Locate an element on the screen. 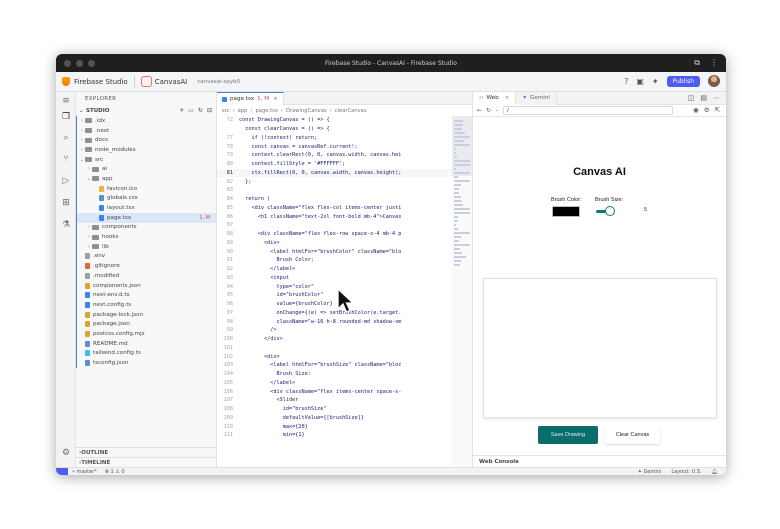  code-line: 100 </div> is located at coordinates (334, 339).